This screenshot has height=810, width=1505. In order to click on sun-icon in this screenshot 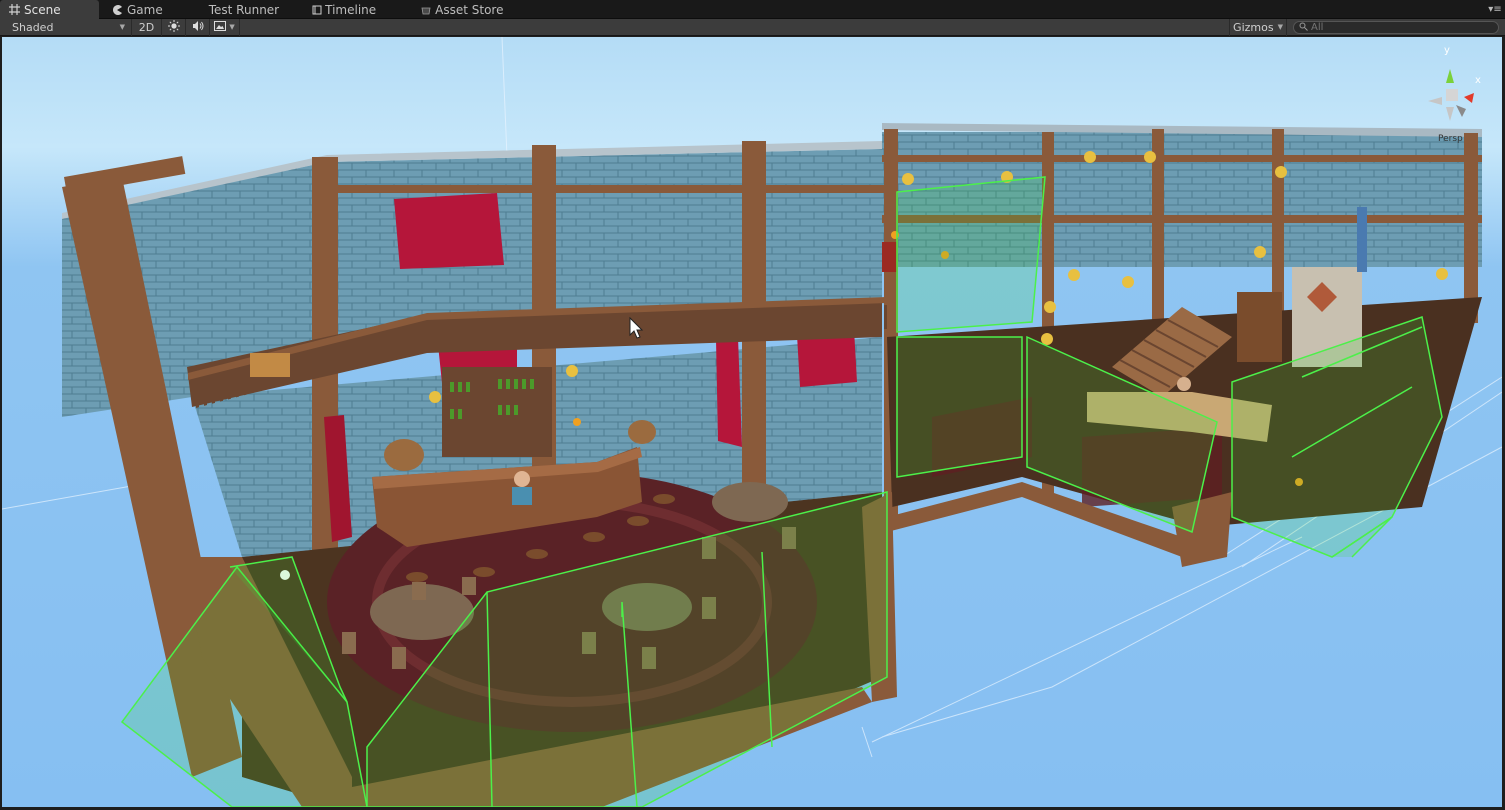, I will do `click(173, 27)`.